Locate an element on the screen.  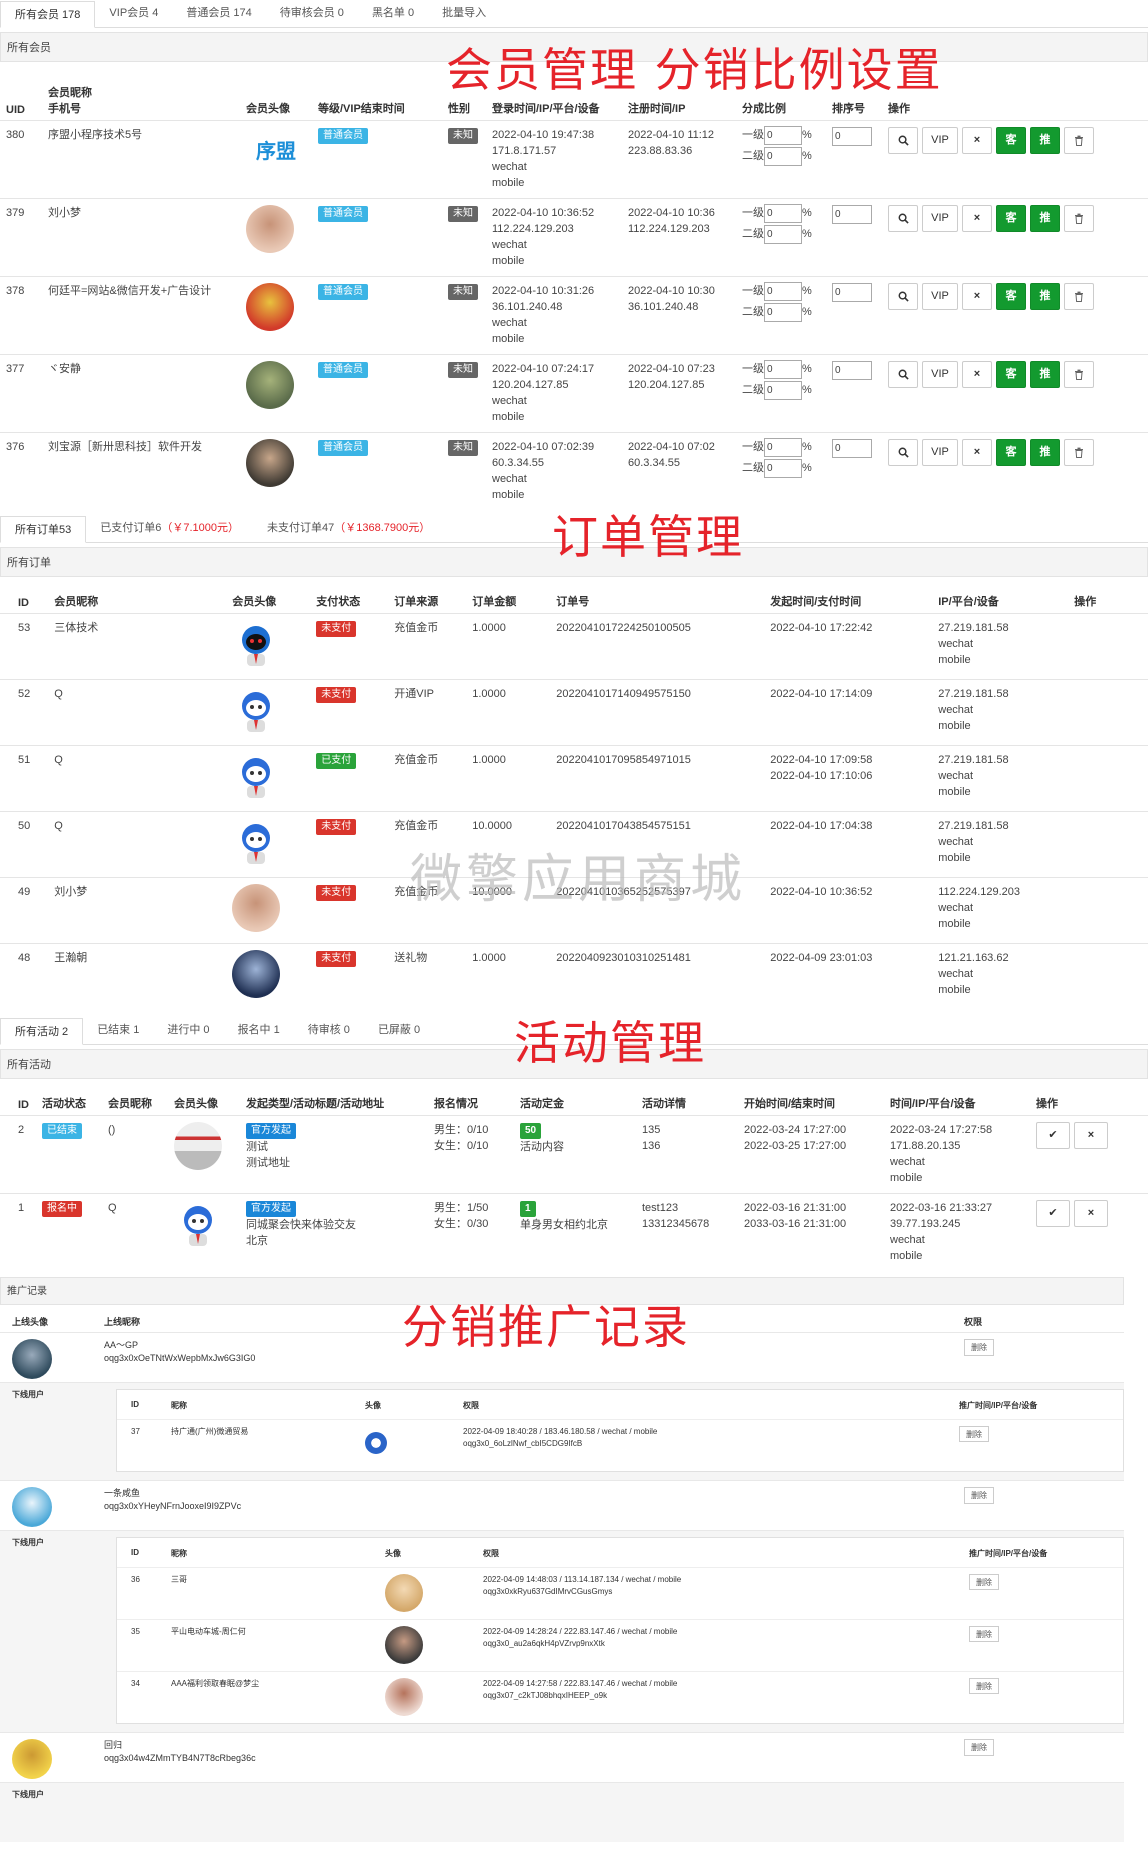
activity-state-badge: 报名中 is located at coordinates (62, 1208).